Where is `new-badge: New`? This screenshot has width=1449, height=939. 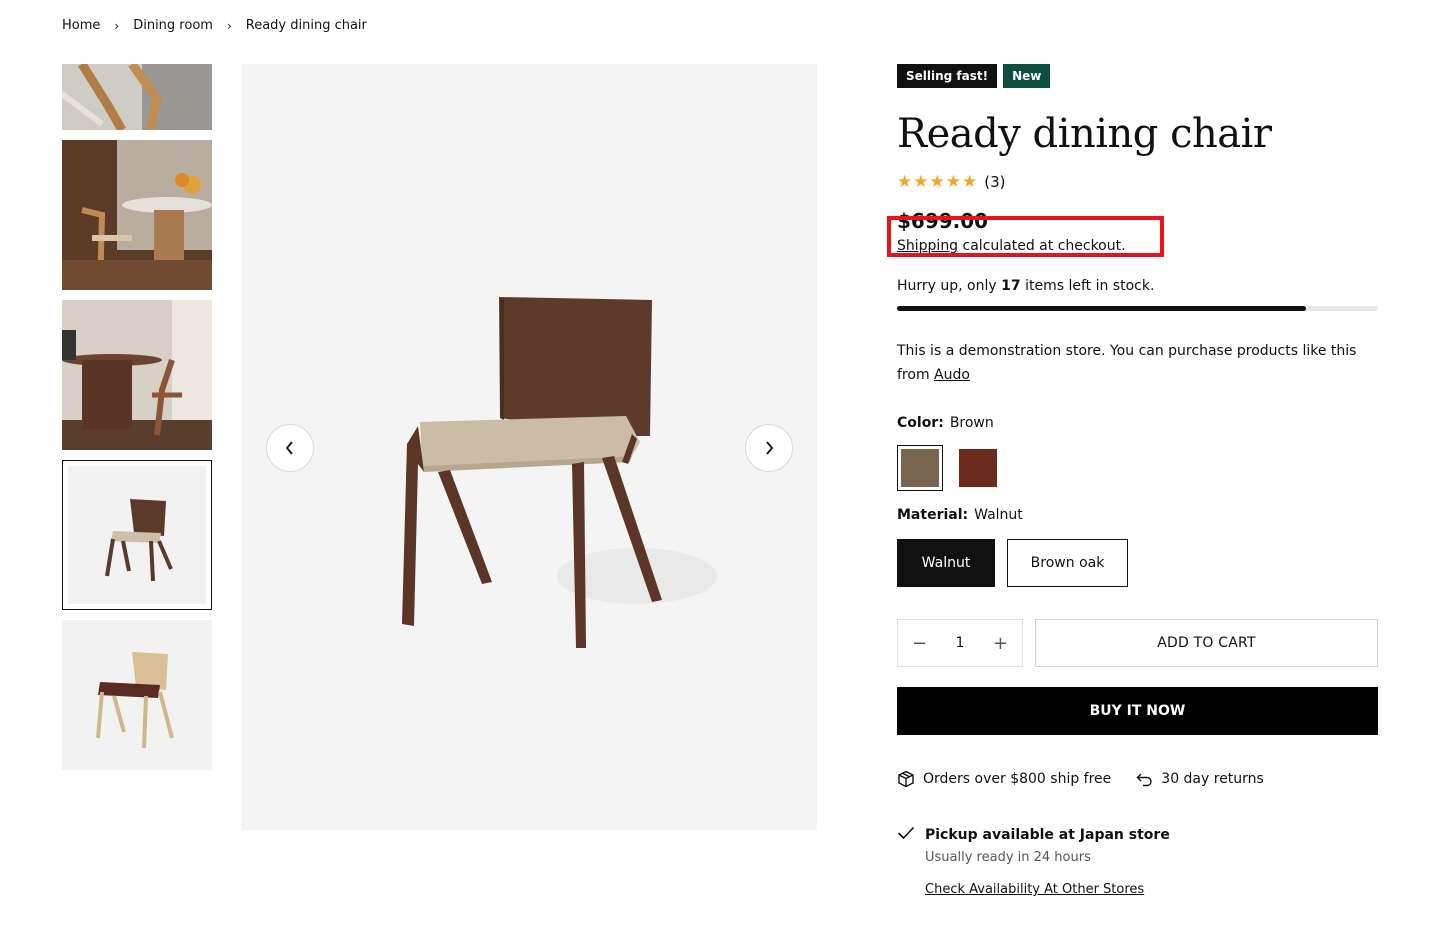 new-badge: New is located at coordinates (1027, 76).